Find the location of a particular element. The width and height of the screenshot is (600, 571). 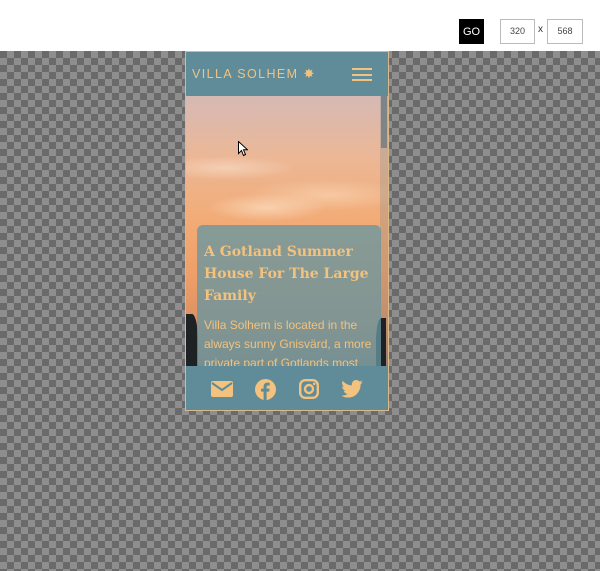

facebook-icon is located at coordinates (266, 389).